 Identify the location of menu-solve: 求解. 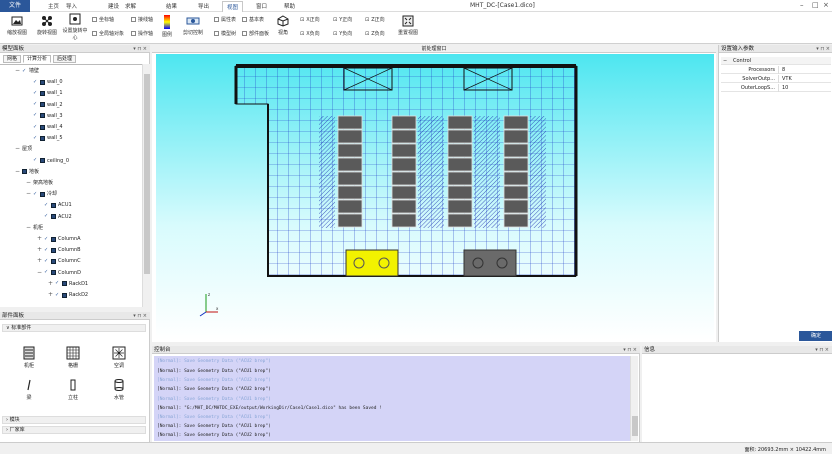
(130, 6).